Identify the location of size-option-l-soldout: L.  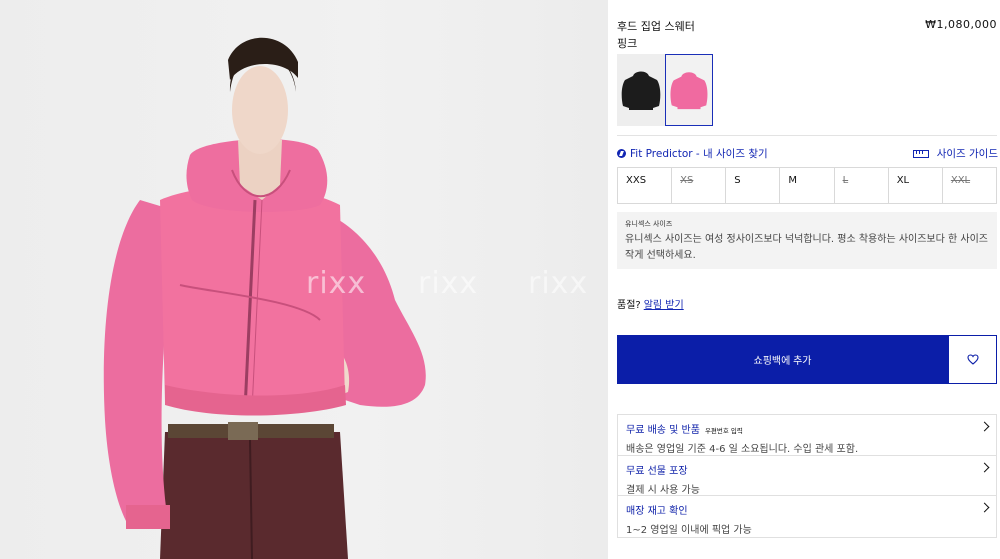
(862, 185).